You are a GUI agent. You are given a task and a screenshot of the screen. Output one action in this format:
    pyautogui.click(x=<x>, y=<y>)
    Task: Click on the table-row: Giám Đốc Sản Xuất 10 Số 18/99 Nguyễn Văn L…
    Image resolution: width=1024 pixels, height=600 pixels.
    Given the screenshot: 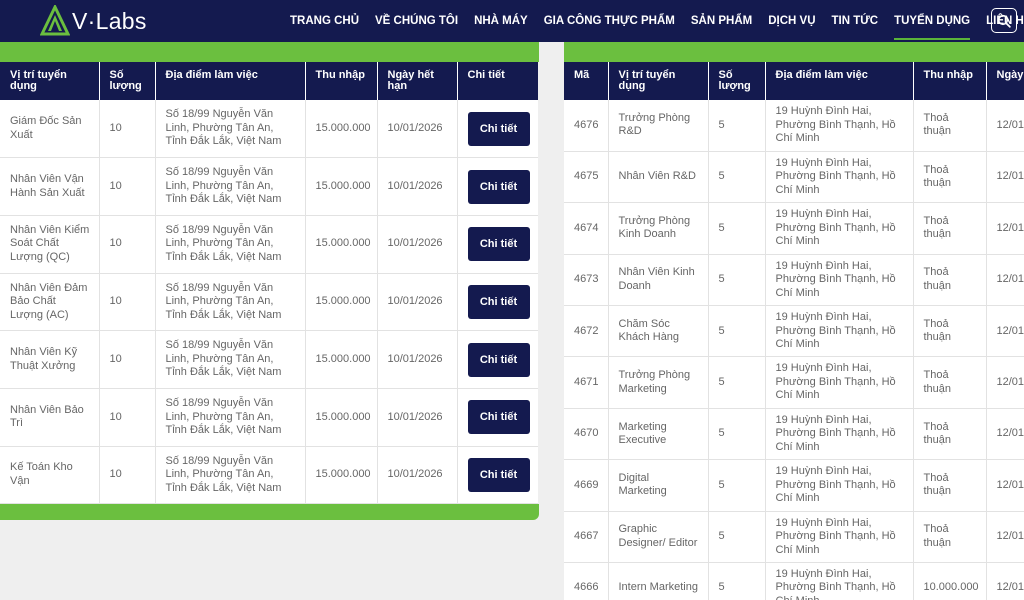 What is the action you would take?
    pyautogui.click(x=269, y=129)
    